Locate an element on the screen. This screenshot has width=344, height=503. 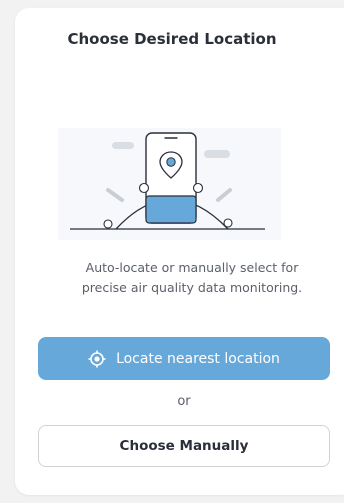
manual-button-label: Choose Manually is located at coordinates (184, 446).